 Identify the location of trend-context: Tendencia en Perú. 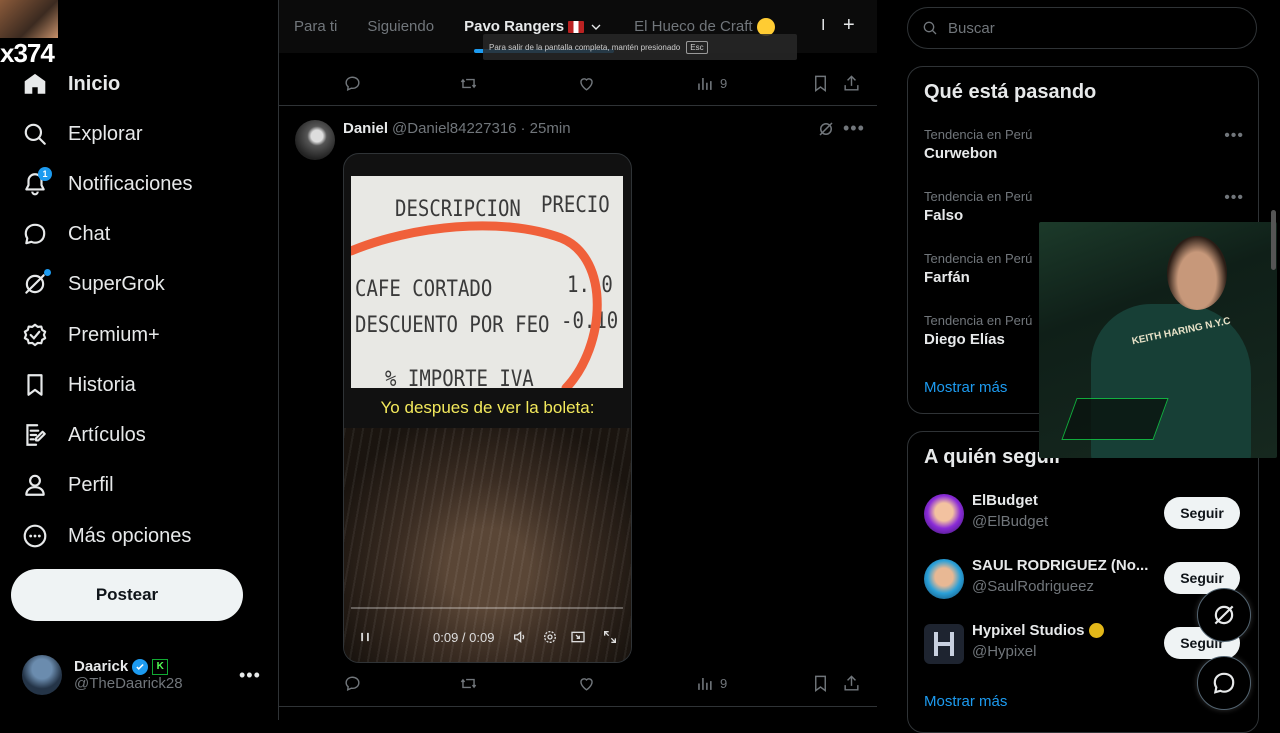
(978, 134).